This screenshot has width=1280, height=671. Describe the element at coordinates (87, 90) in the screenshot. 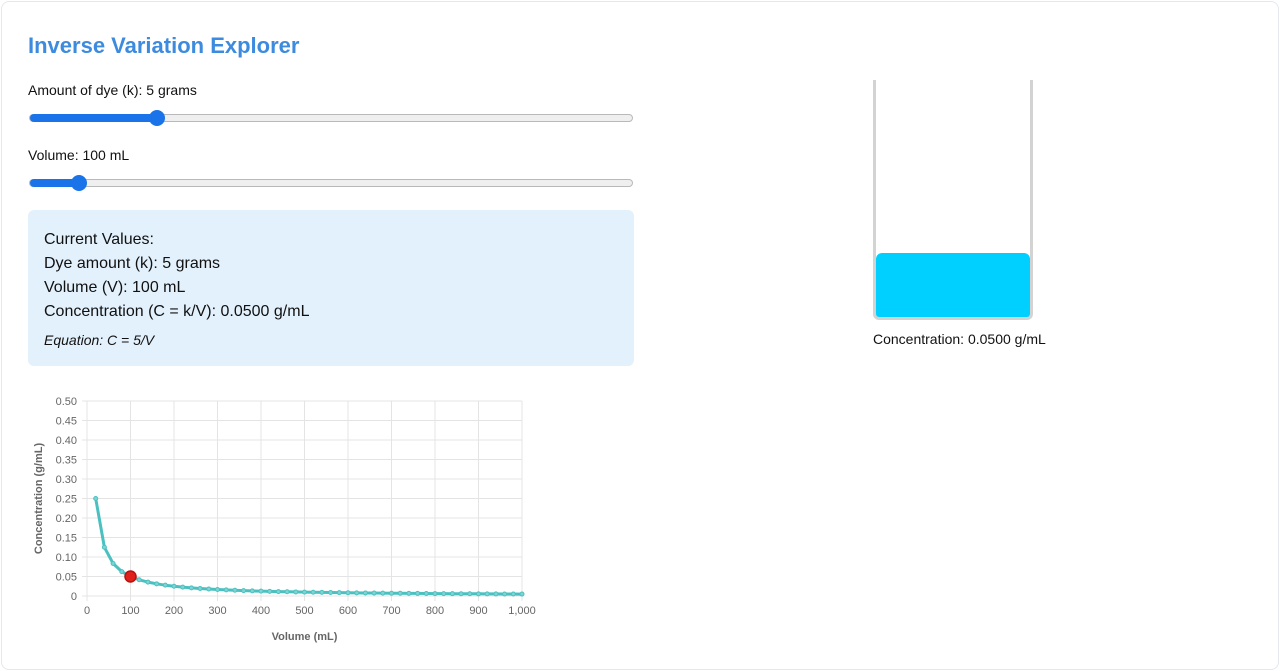

I see `dye-label-prefix: Amount of dye (k):` at that location.